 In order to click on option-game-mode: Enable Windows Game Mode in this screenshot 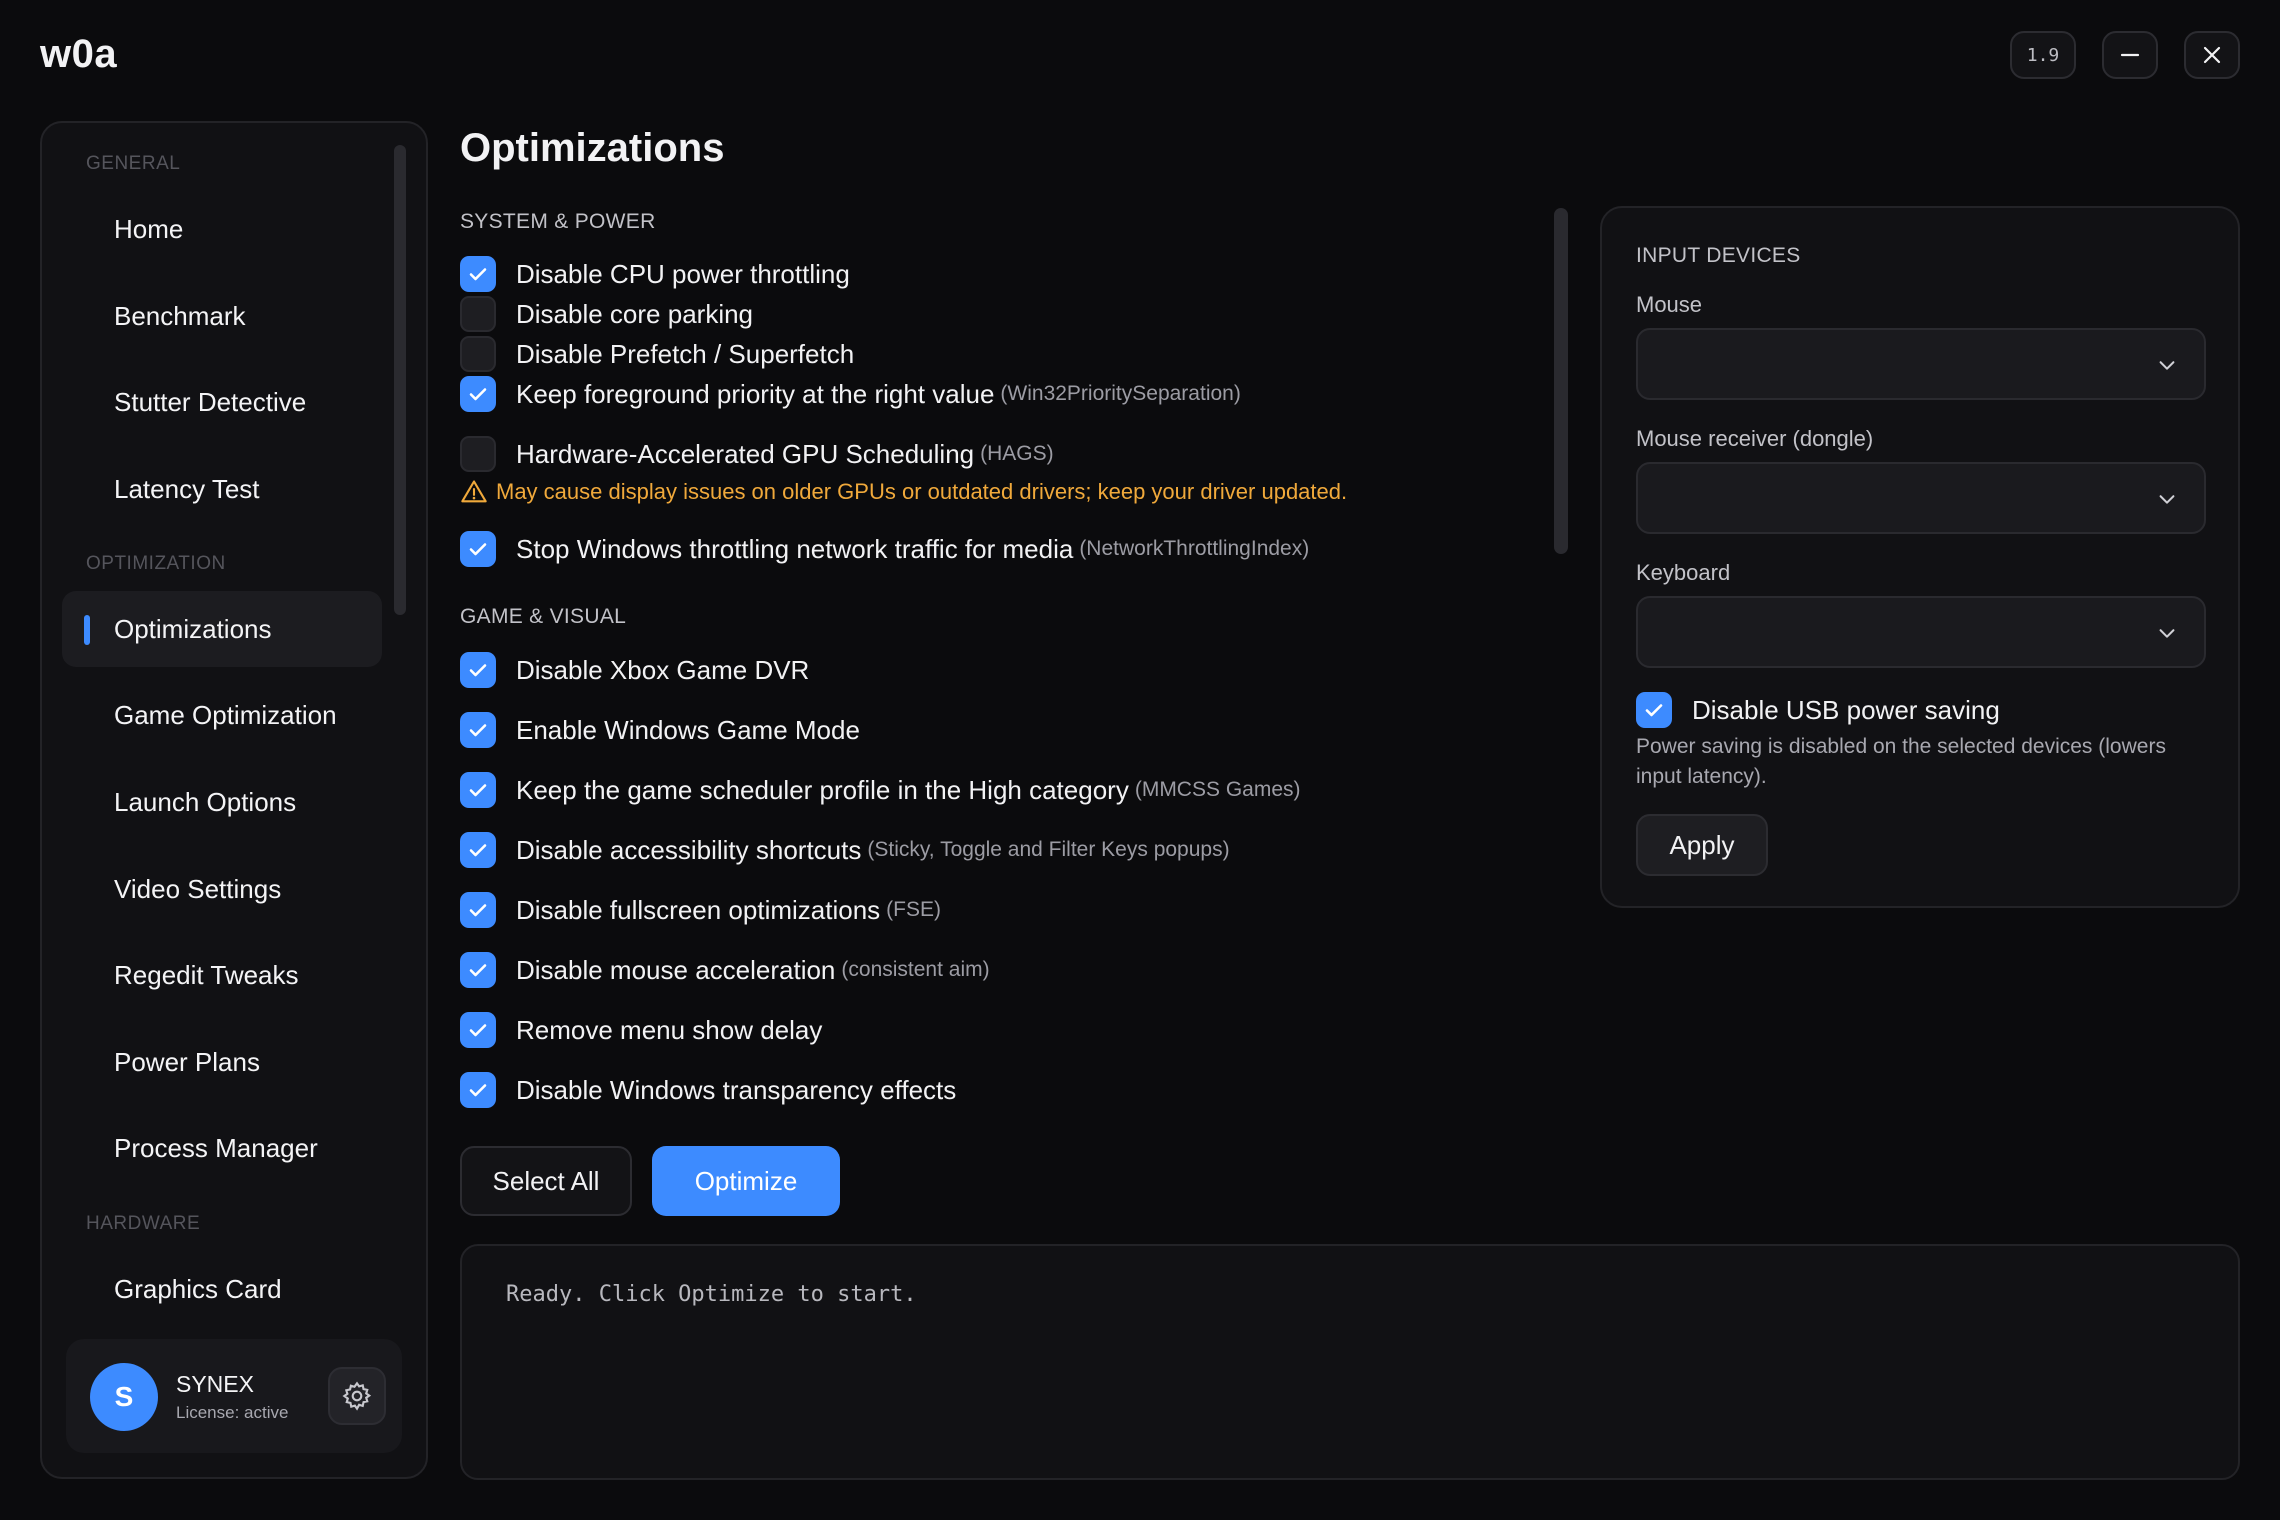, I will do `click(660, 730)`.